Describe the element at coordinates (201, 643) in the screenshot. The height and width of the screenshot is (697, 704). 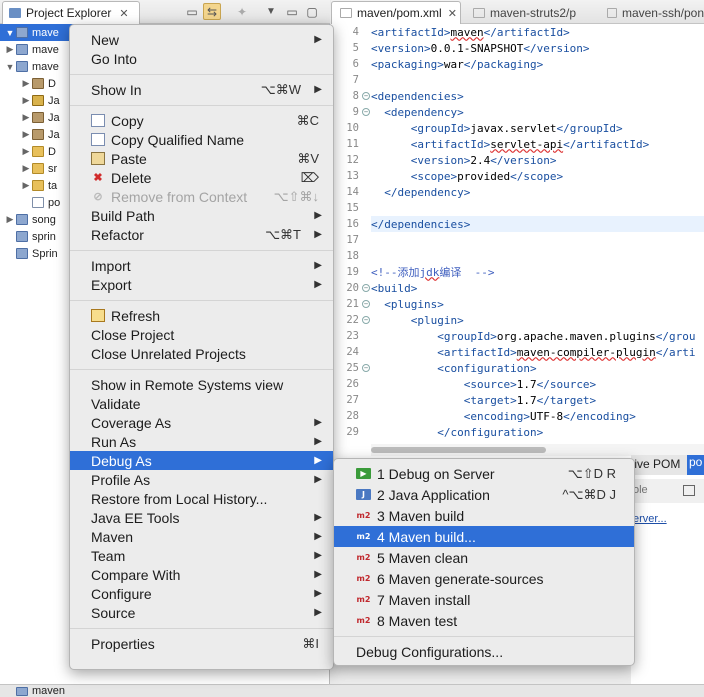
I see `menu-item-properties: Properties ⌘I` at that location.